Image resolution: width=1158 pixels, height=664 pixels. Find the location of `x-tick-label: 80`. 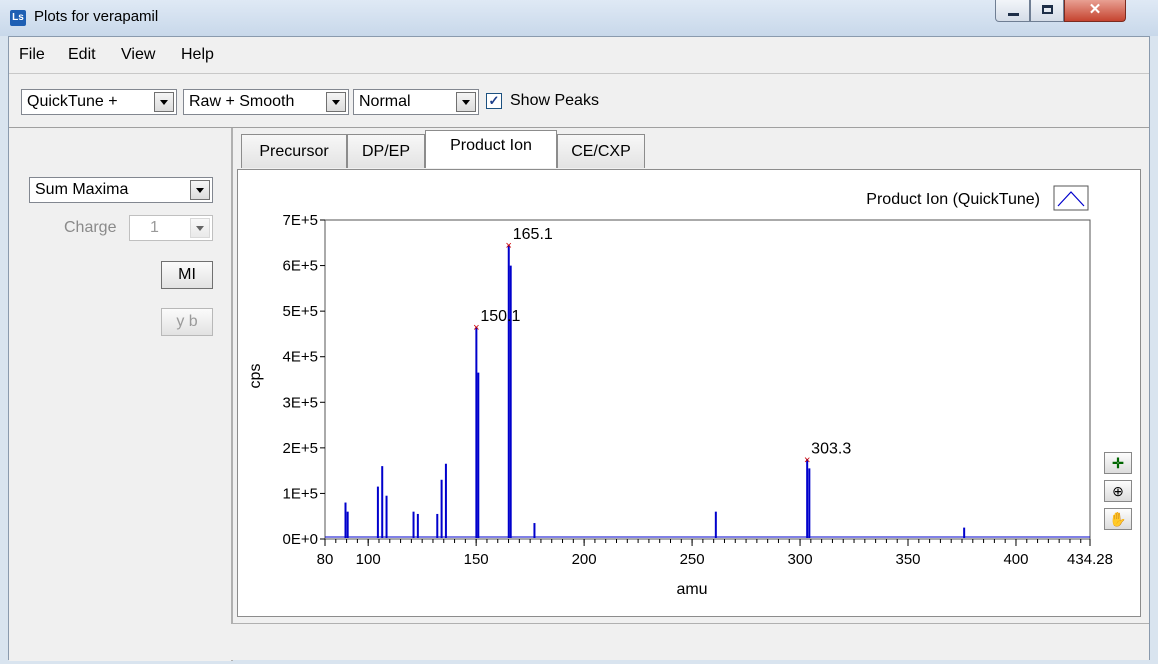

x-tick-label: 80 is located at coordinates (325, 559).